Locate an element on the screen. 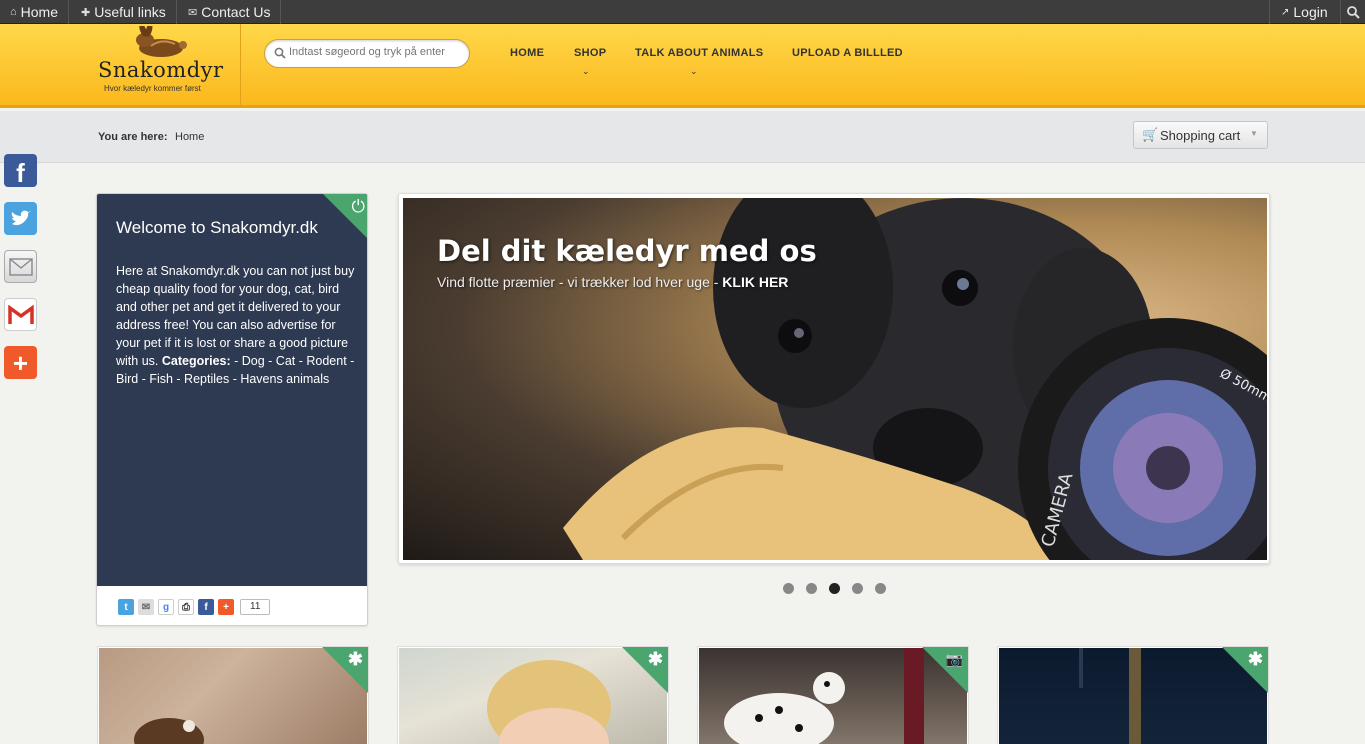 The height and width of the screenshot is (744, 1365). email-icon is located at coordinates (20, 266).